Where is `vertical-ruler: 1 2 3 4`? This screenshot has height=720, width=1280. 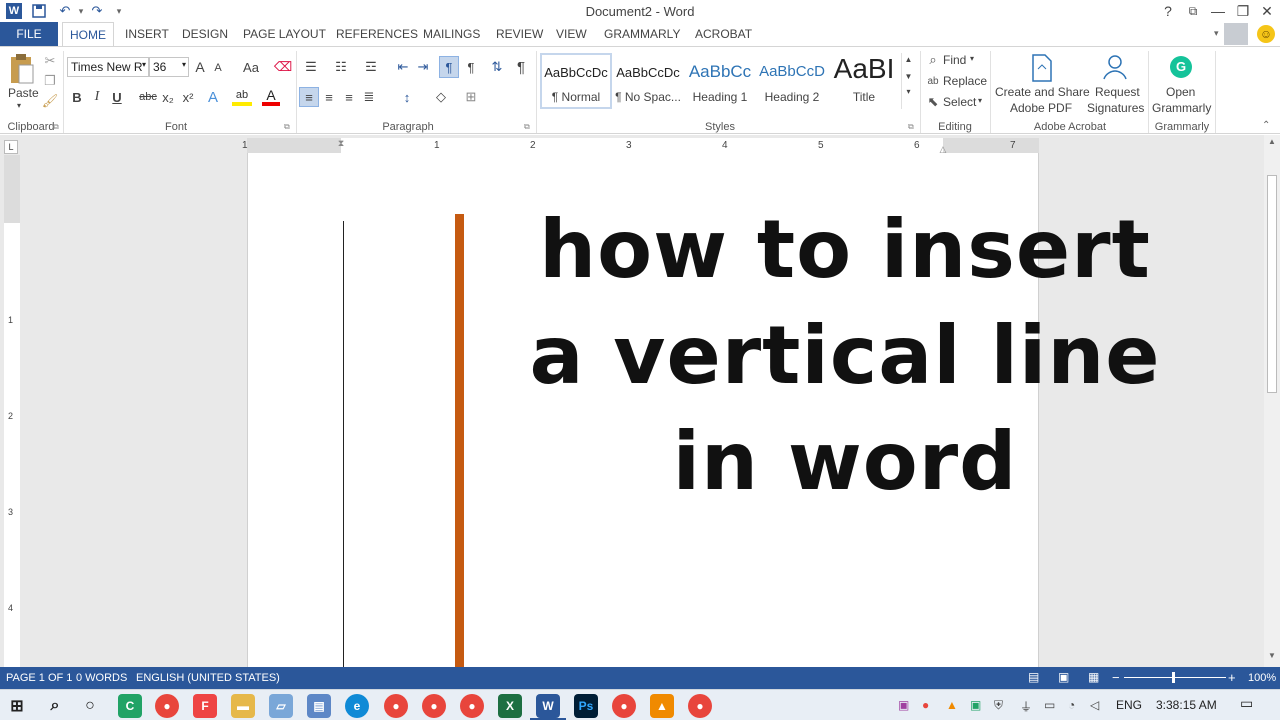 vertical-ruler: 1 2 3 4 is located at coordinates (12, 411).